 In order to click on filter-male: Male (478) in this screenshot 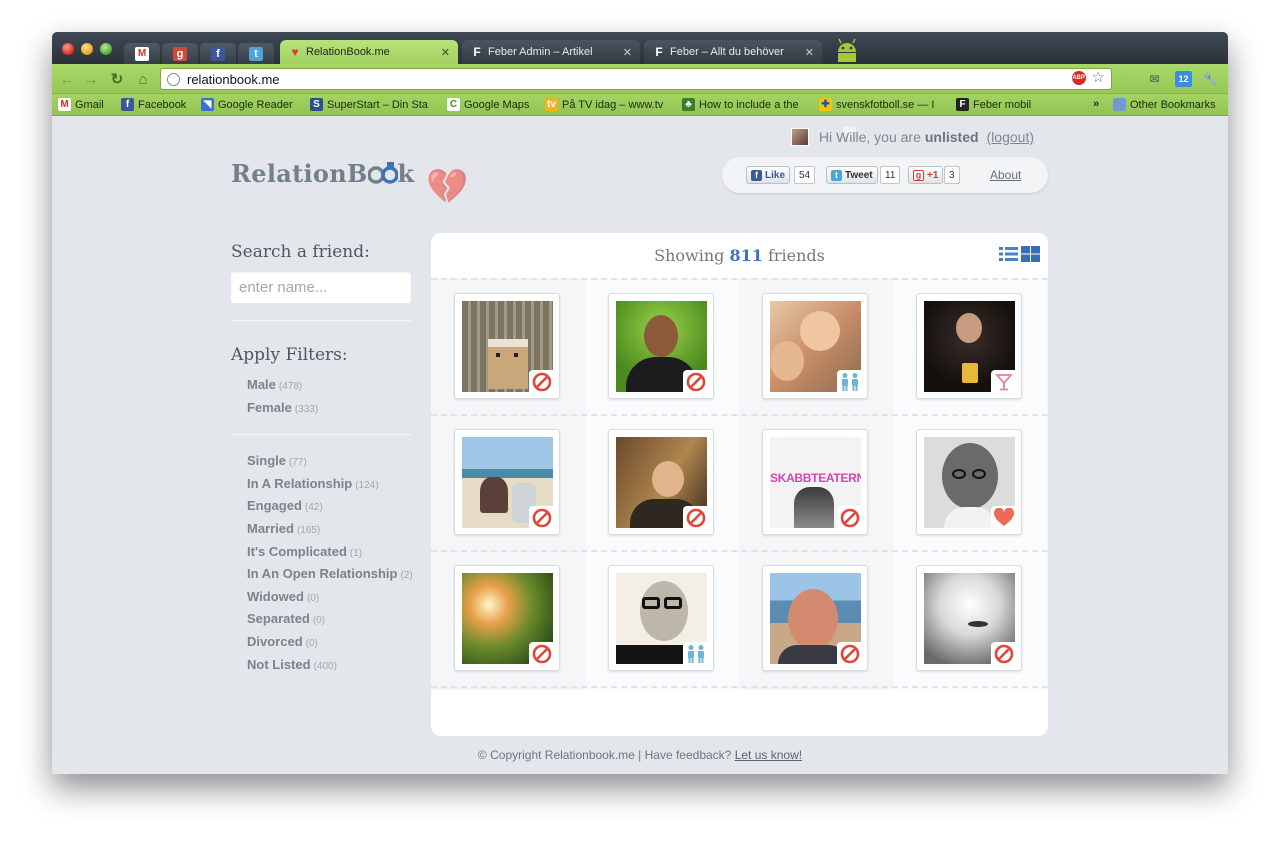, I will do `click(329, 388)`.